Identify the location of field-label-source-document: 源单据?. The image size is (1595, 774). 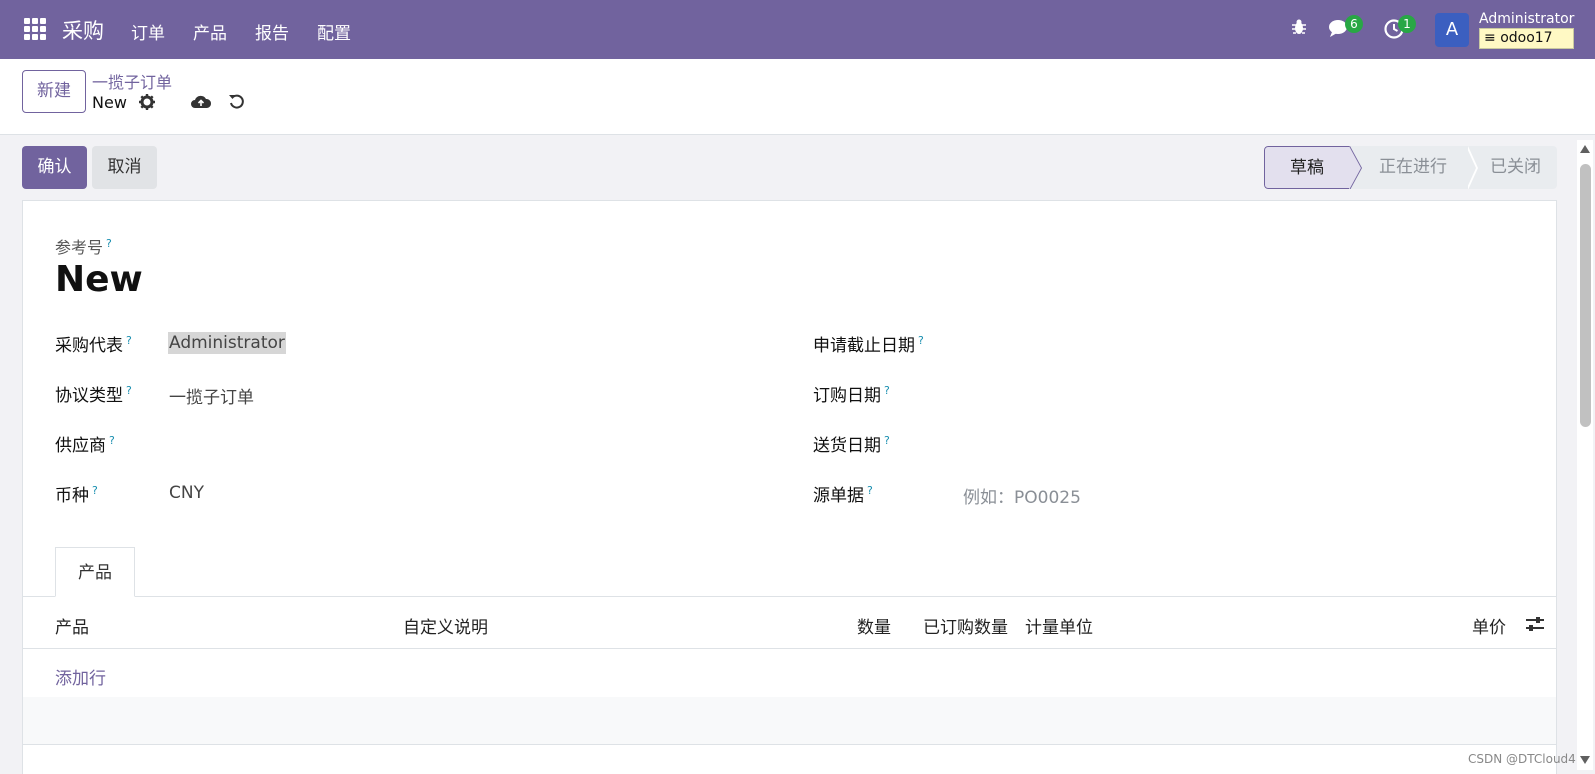
(843, 495).